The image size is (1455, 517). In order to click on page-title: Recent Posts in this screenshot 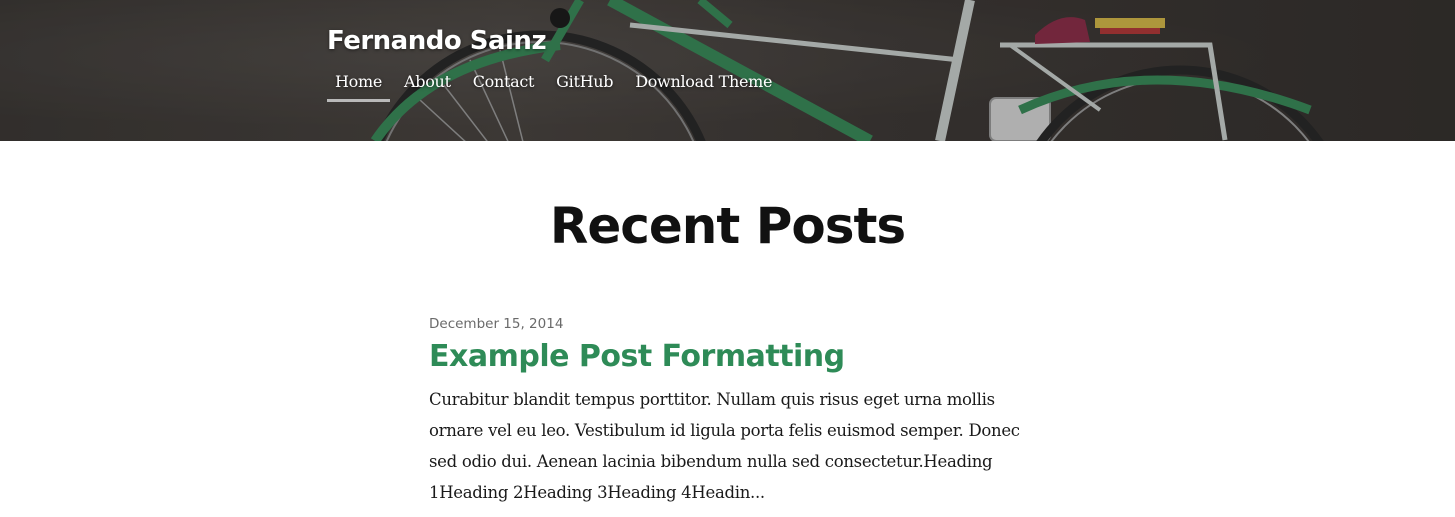, I will do `click(727, 226)`.